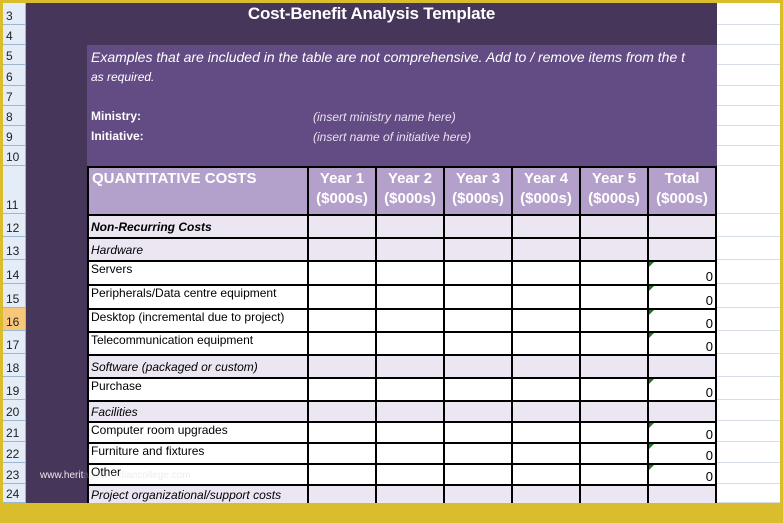 Image resolution: width=783 pixels, height=523 pixels. Describe the element at coordinates (14, 156) in the screenshot. I see `row-header-10: 10` at that location.